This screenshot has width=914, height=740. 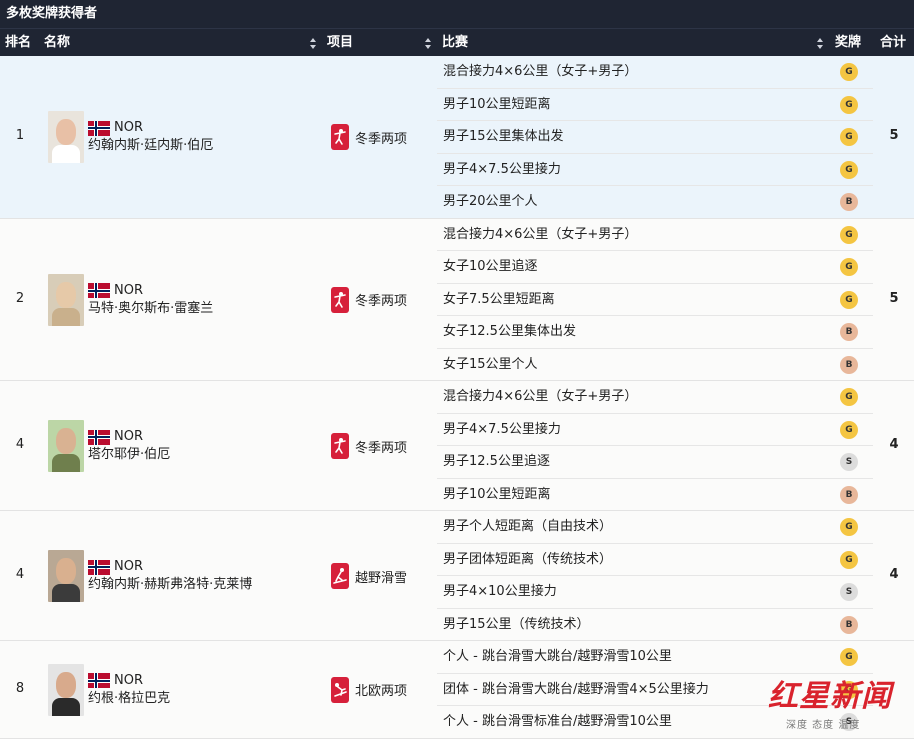 What do you see at coordinates (57, 43) in the screenshot?
I see `column-header-name: 名称` at bounding box center [57, 43].